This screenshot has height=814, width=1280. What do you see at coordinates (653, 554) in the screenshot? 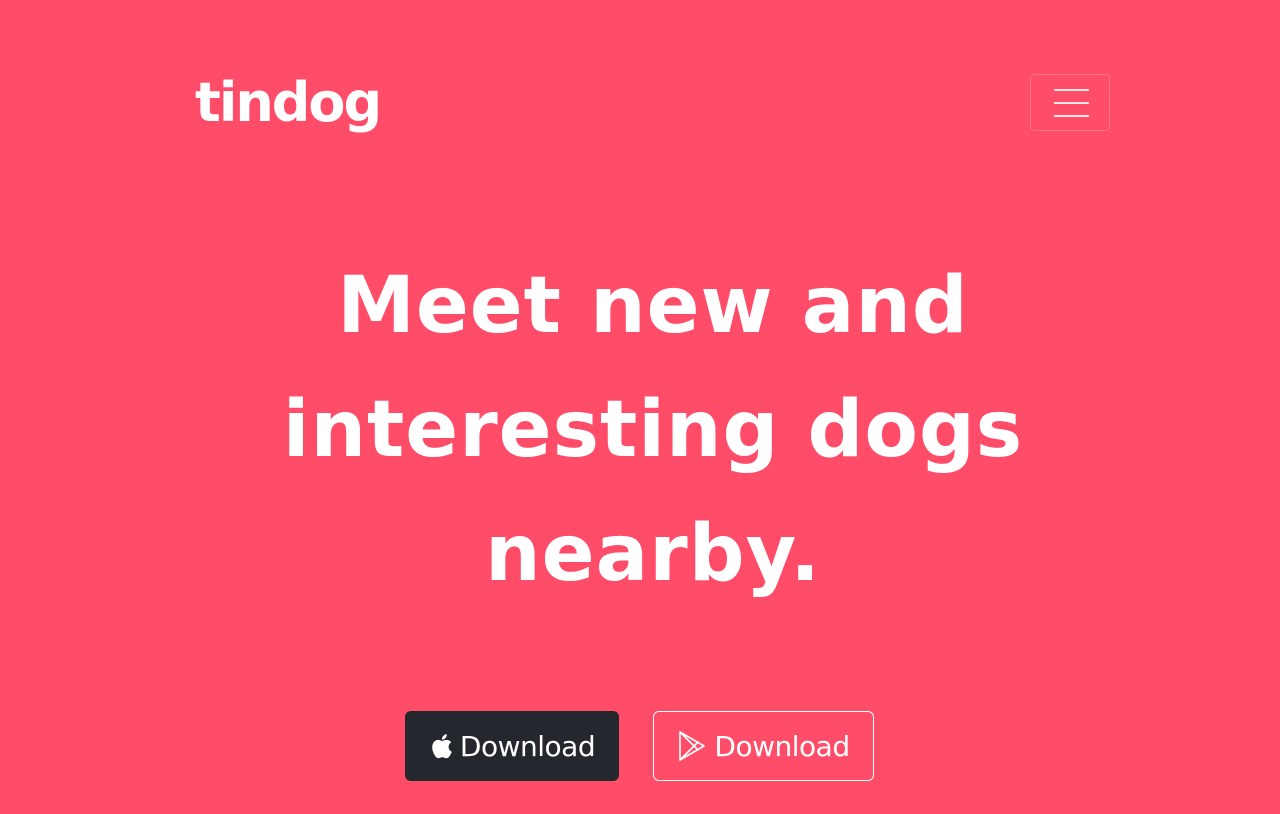
I see `hero-headline-line: nearby.` at bounding box center [653, 554].